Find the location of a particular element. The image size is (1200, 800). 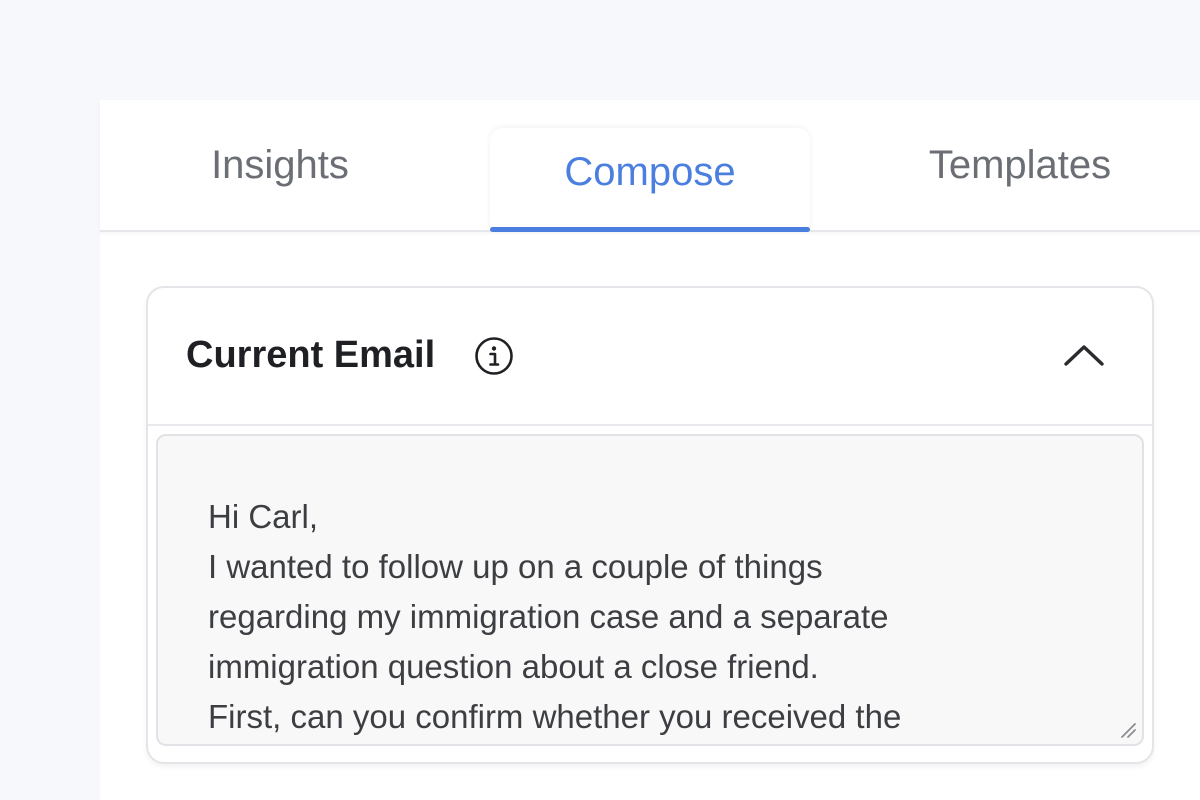

chevron-up-icon is located at coordinates (1084, 355).